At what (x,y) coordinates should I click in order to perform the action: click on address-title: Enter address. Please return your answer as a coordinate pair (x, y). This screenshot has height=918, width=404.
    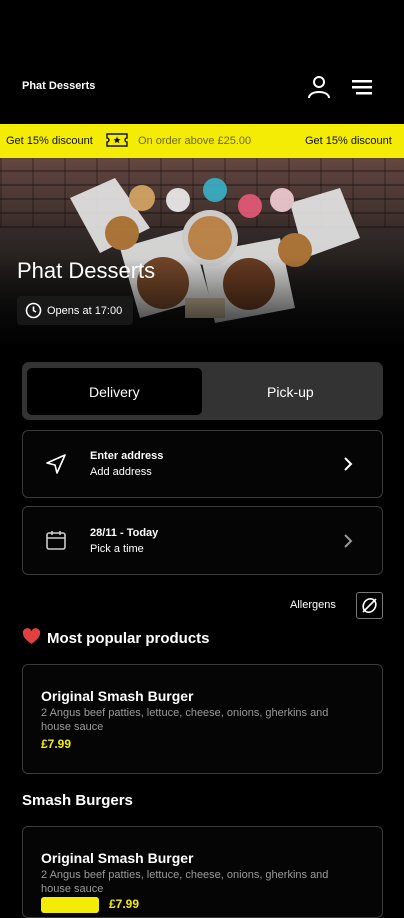
    Looking at the image, I should click on (127, 456).